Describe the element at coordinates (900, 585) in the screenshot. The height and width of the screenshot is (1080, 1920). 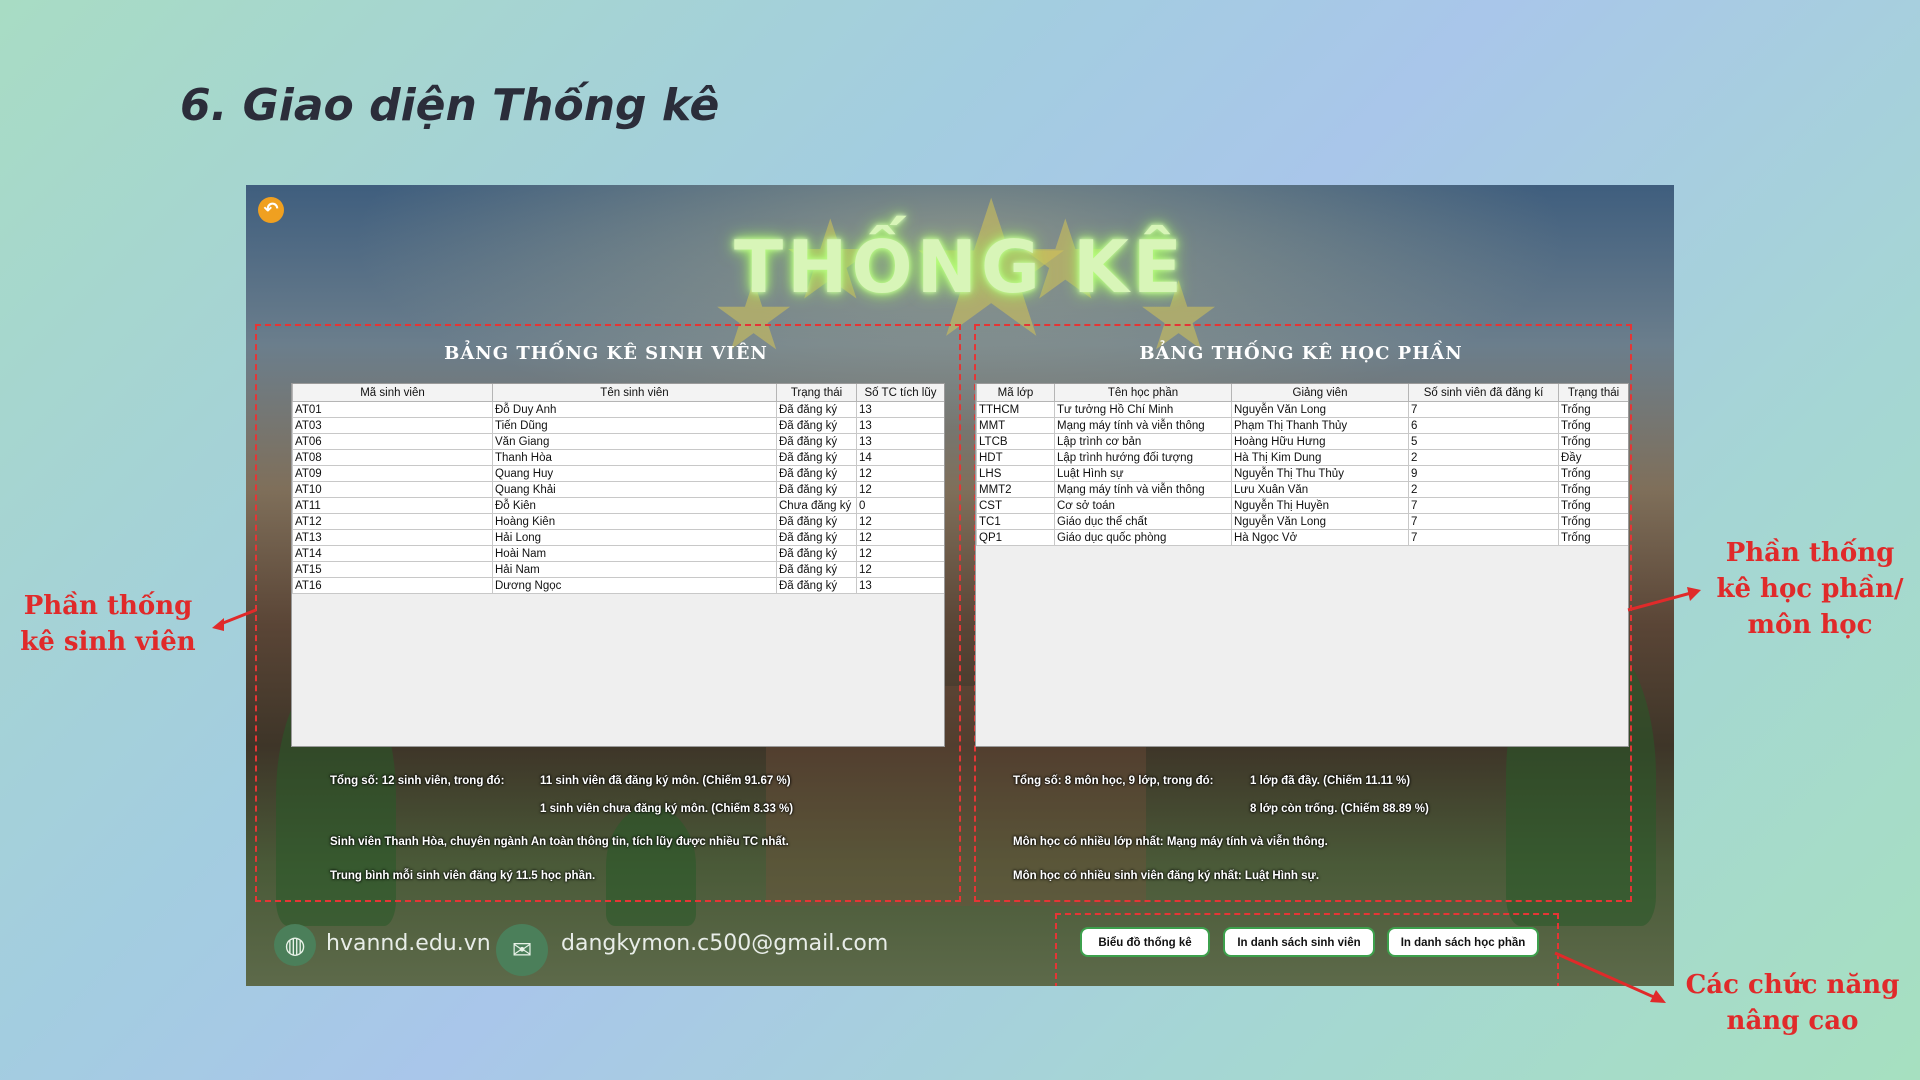
I see `student-table-cell: 13` at that location.